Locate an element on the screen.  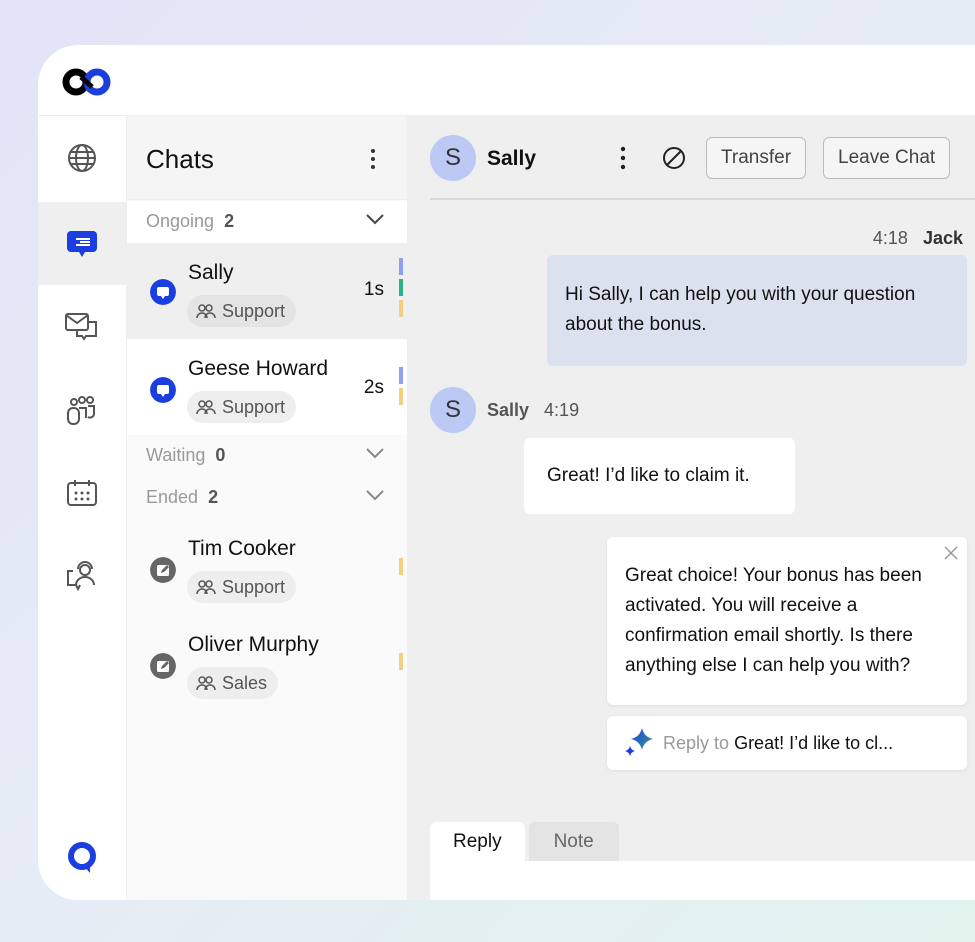
mail-chat-icon is located at coordinates (81, 326).